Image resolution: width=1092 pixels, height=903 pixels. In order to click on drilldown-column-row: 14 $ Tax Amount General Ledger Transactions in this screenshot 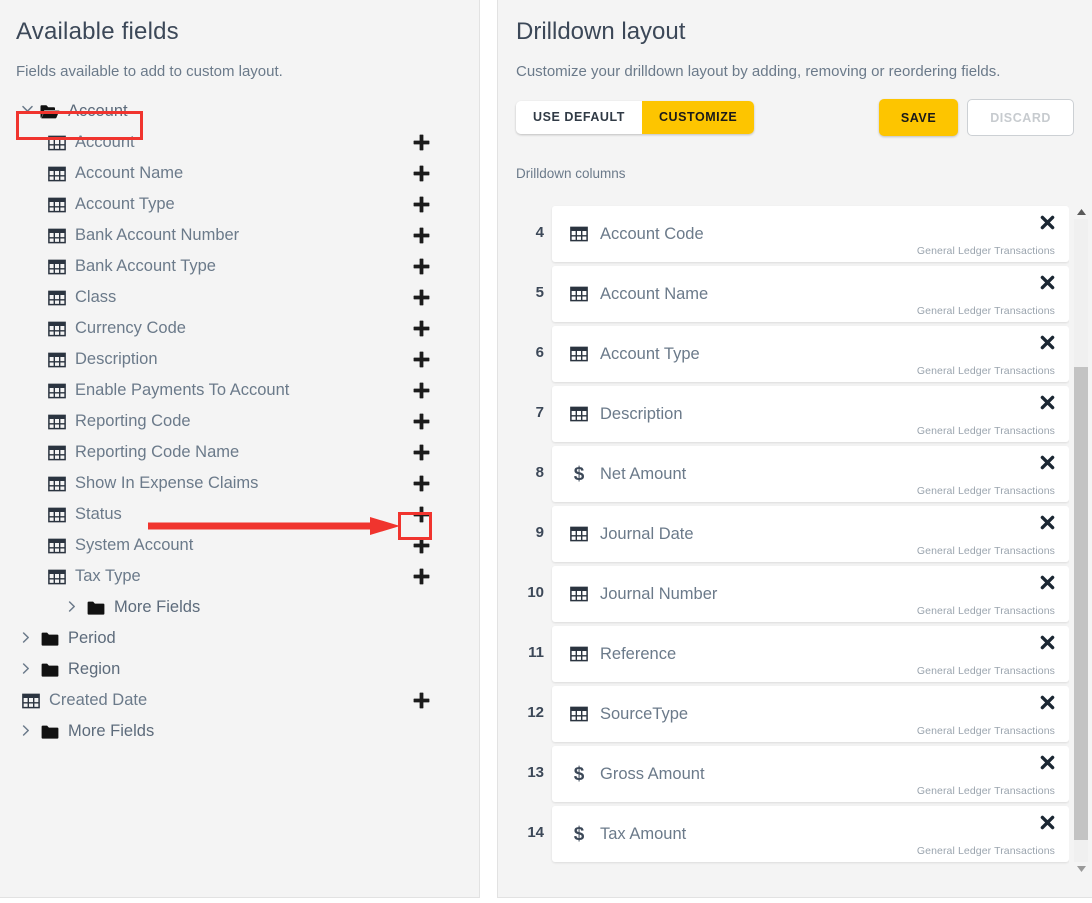, I will do `click(792, 835)`.